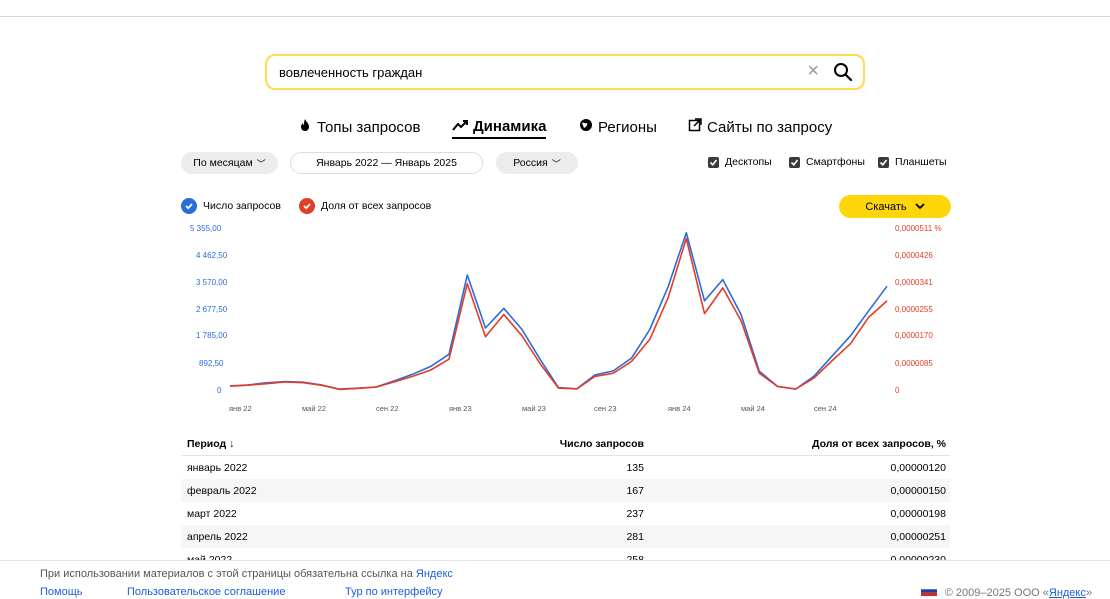 This screenshot has height=599, width=1110. What do you see at coordinates (305, 127) in the screenshot?
I see `fire-icon` at bounding box center [305, 127].